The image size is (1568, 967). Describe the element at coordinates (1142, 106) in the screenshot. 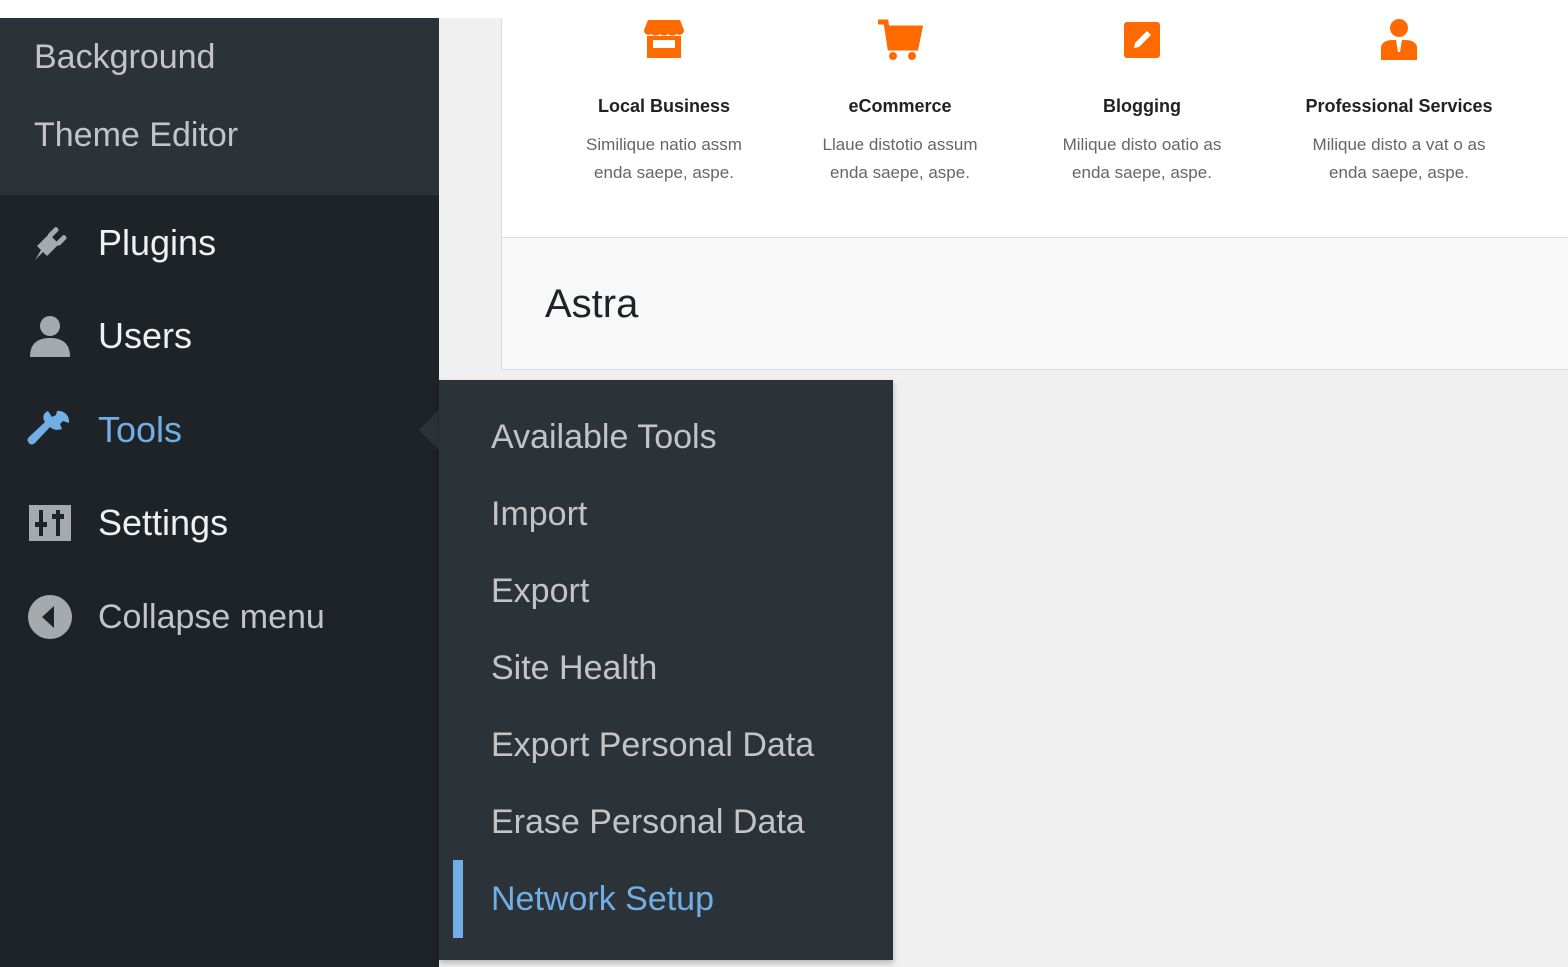

I see `feature-title: Blogging` at that location.